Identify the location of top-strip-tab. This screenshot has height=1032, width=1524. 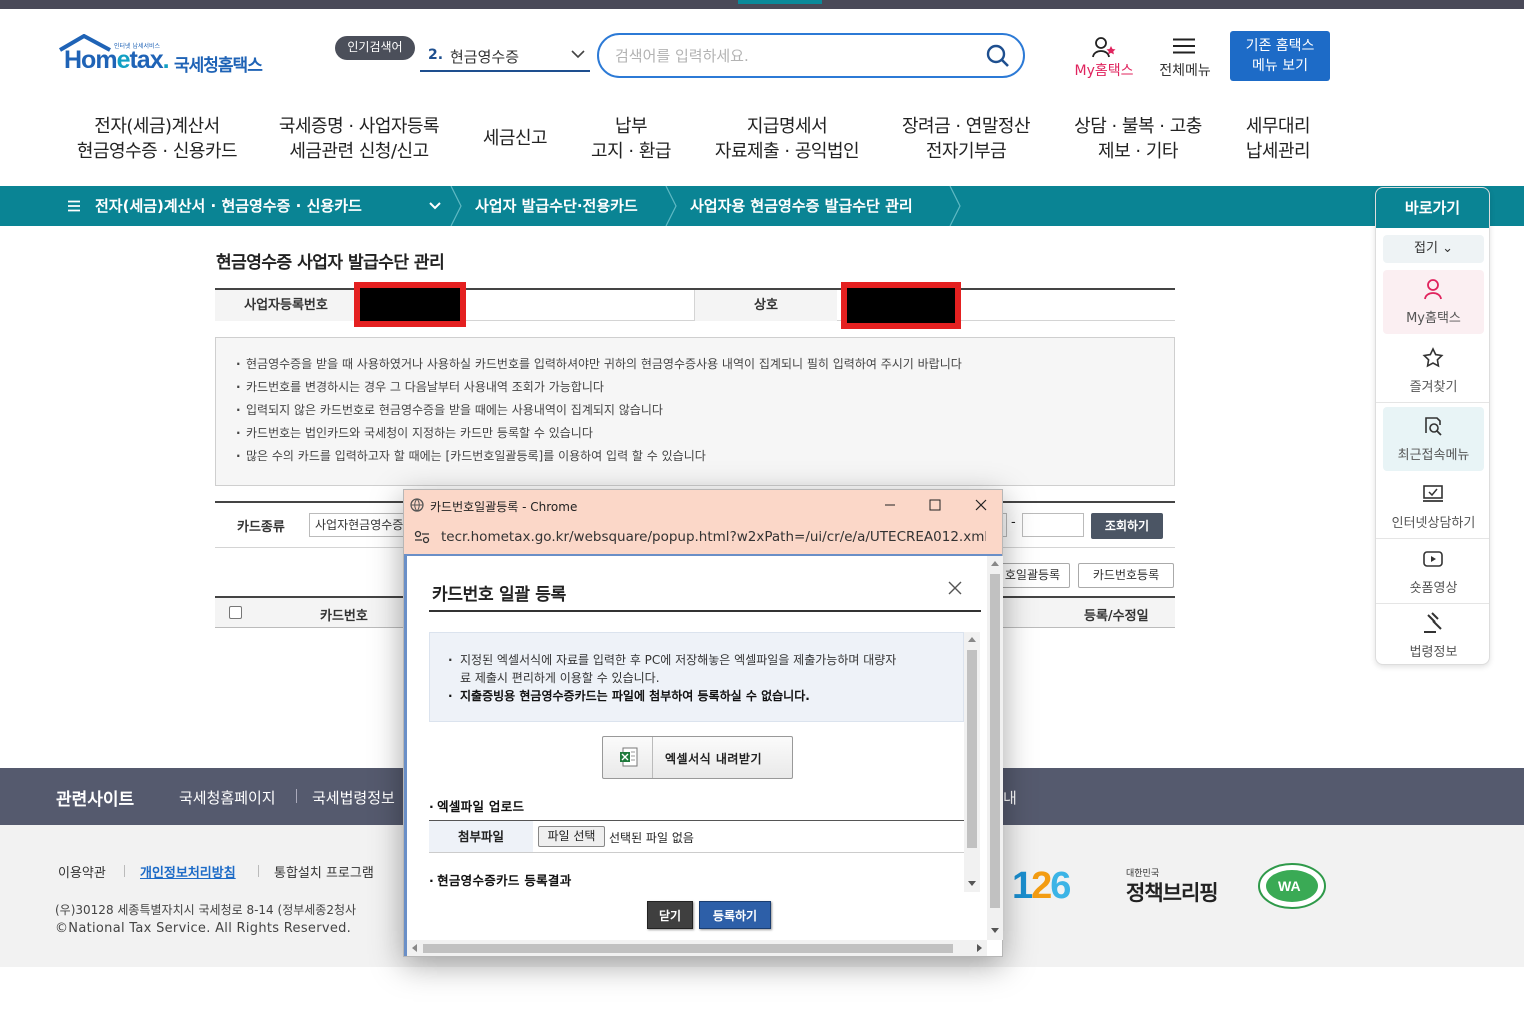
(780, 2).